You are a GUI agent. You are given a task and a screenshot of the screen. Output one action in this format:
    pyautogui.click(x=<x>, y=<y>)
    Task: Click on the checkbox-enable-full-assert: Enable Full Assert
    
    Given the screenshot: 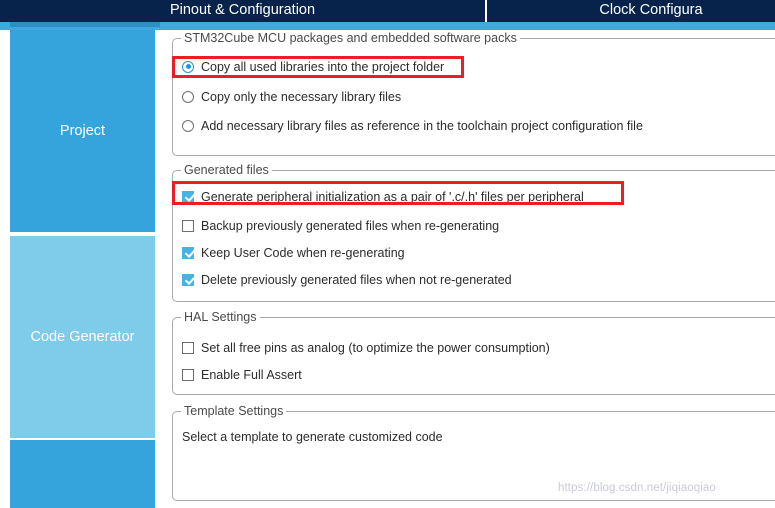 What is the action you would take?
    pyautogui.click(x=242, y=374)
    